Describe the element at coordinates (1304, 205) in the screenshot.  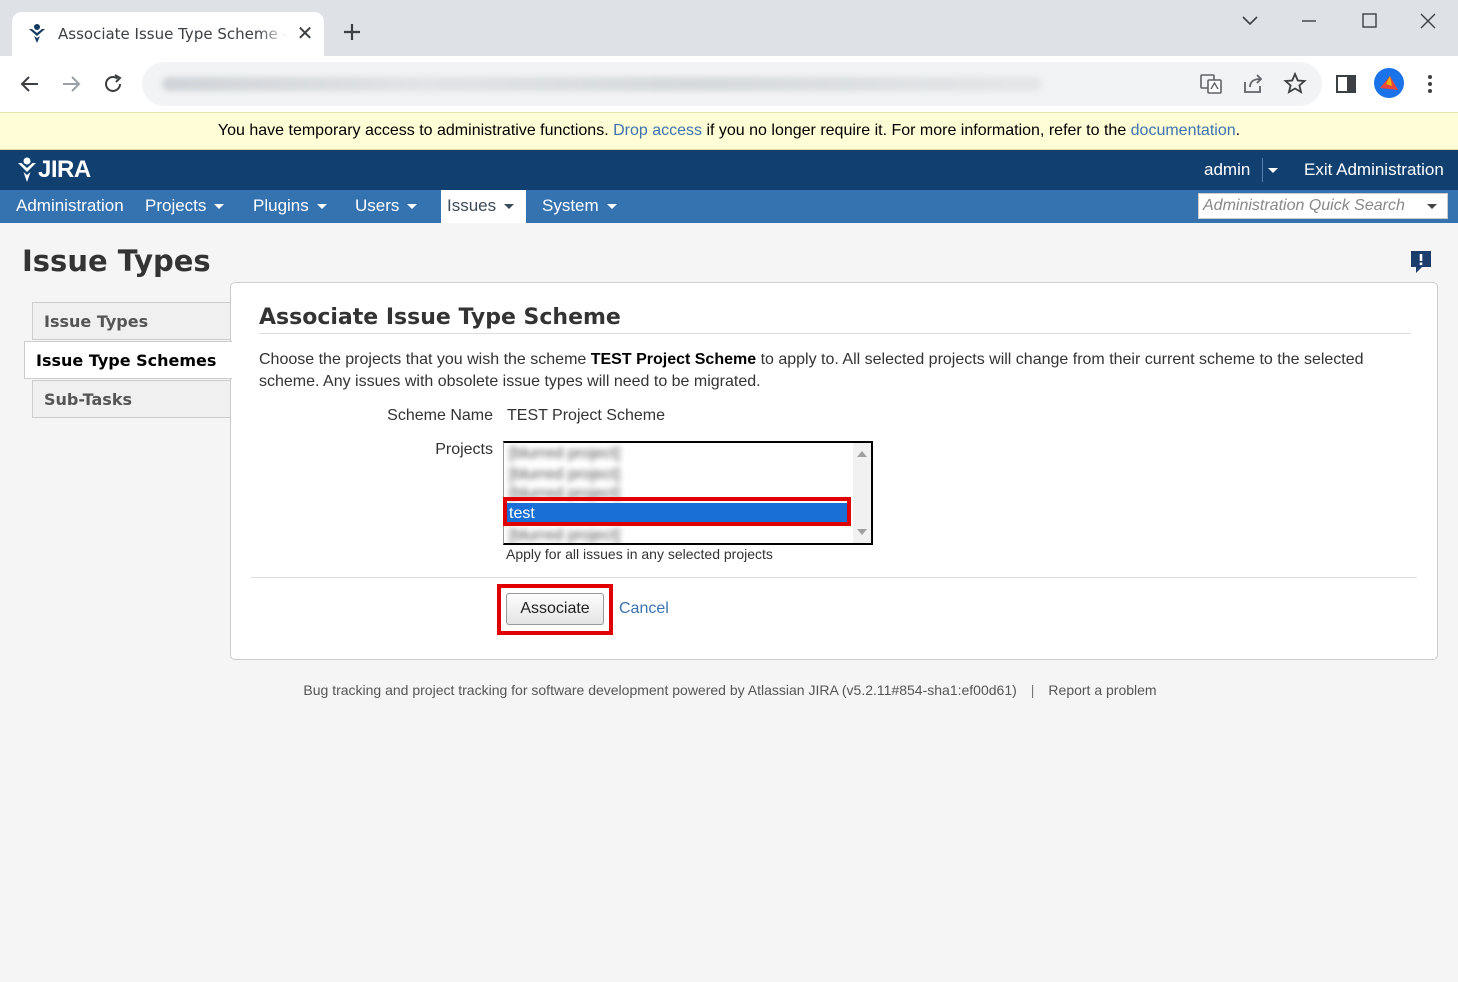
I see `quick-search-placeholder: Administration Quick Search` at that location.